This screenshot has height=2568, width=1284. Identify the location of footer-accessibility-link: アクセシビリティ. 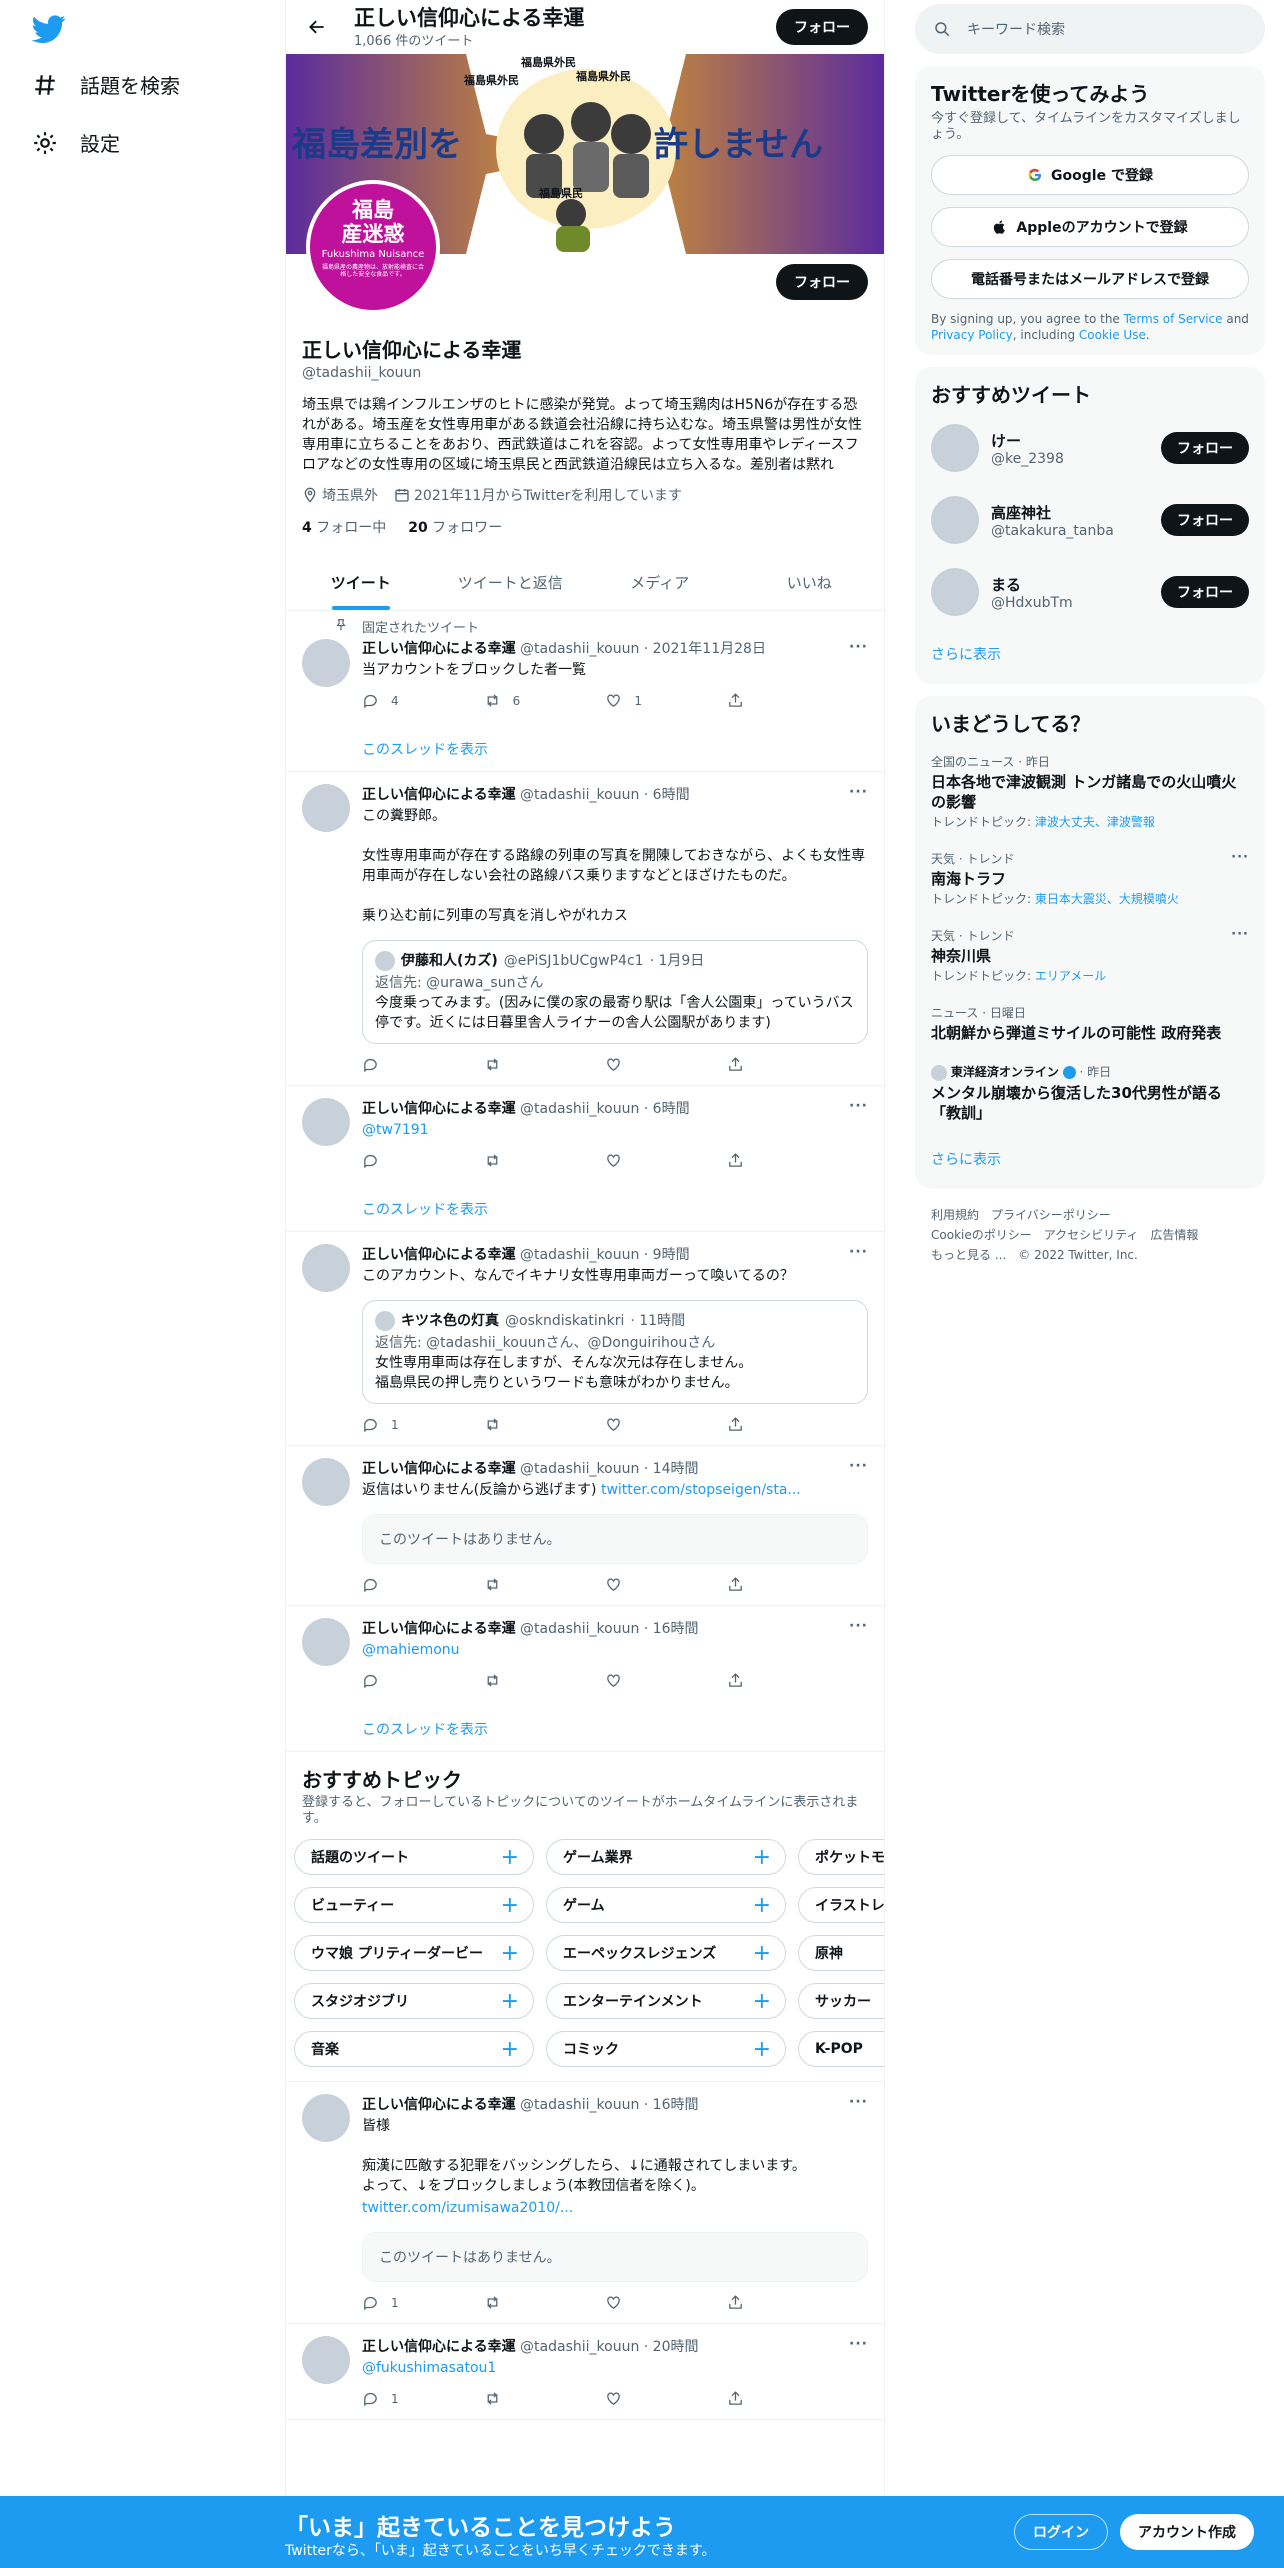
(1091, 1235).